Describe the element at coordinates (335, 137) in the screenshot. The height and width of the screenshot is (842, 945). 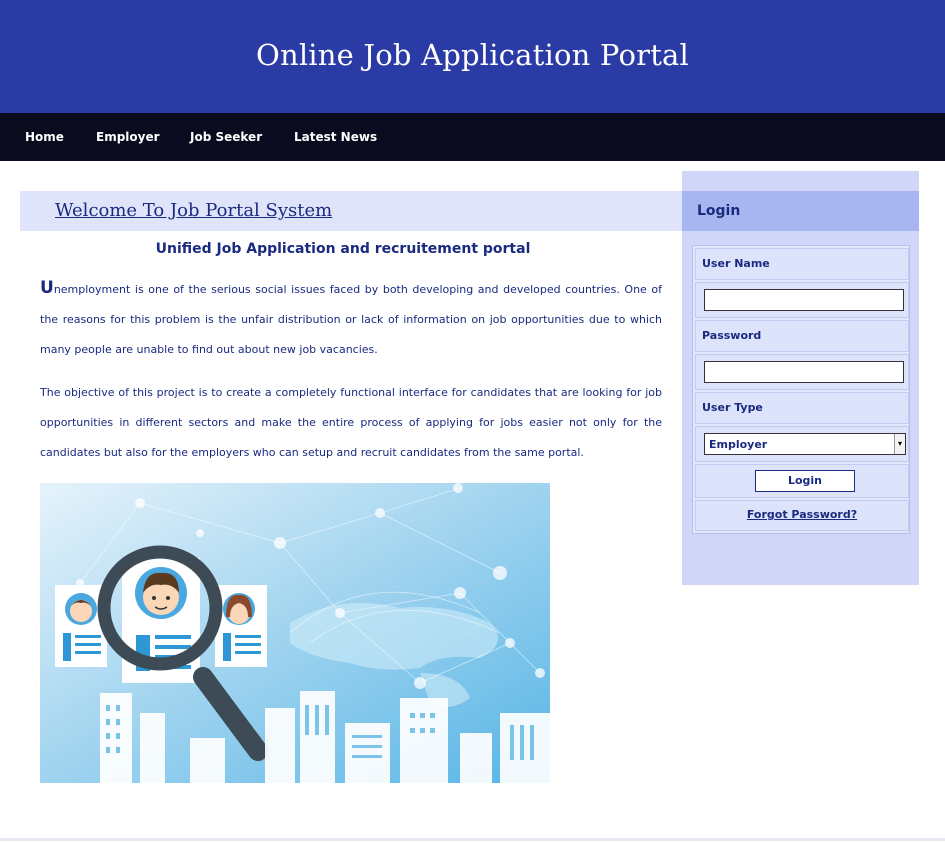
I see `nav-latest-news: Latest News` at that location.